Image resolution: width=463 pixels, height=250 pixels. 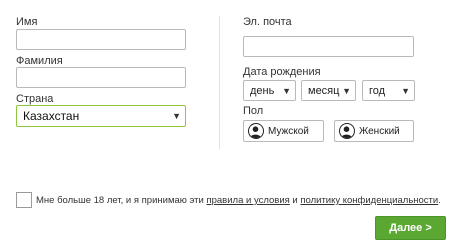 I want to click on gender-male-button: Мужской, so click(x=283, y=131).